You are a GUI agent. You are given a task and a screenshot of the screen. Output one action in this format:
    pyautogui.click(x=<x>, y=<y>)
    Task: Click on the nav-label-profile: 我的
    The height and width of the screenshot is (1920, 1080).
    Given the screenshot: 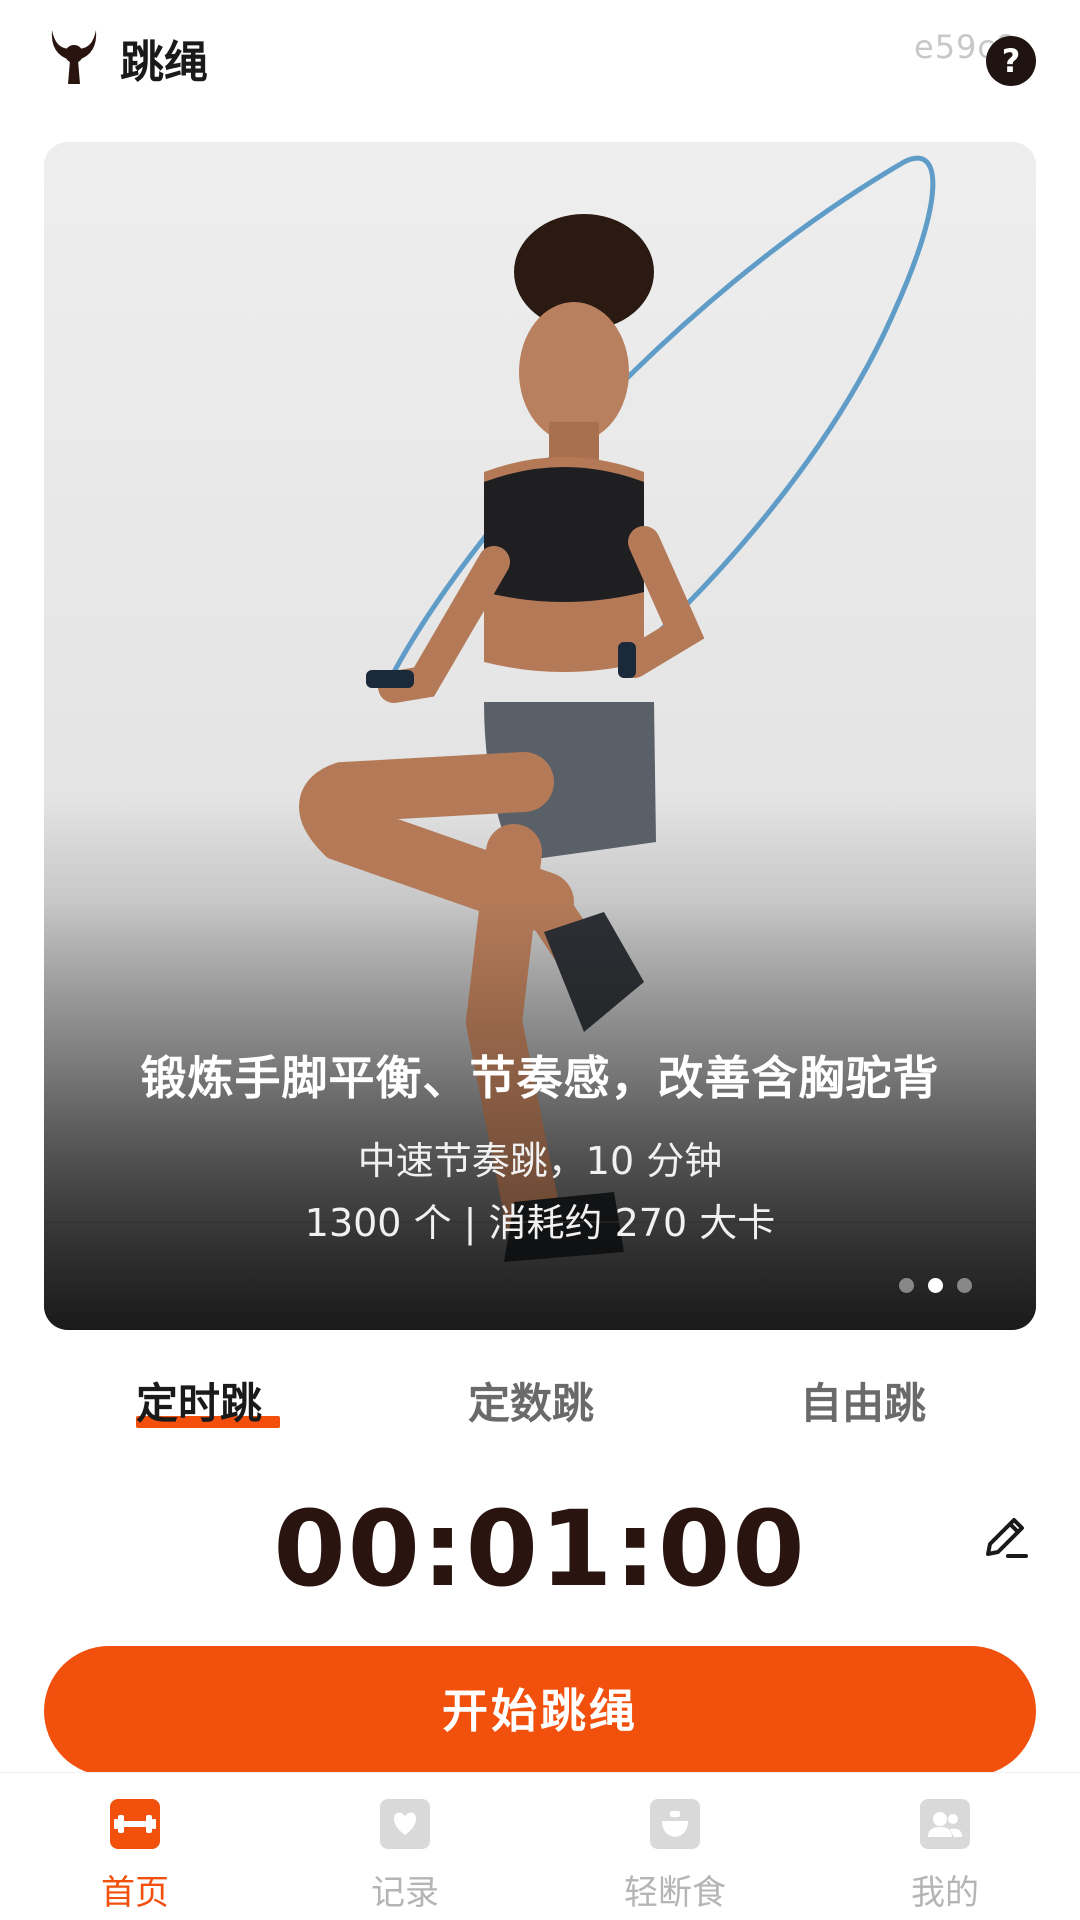 What is the action you would take?
    pyautogui.click(x=945, y=1893)
    